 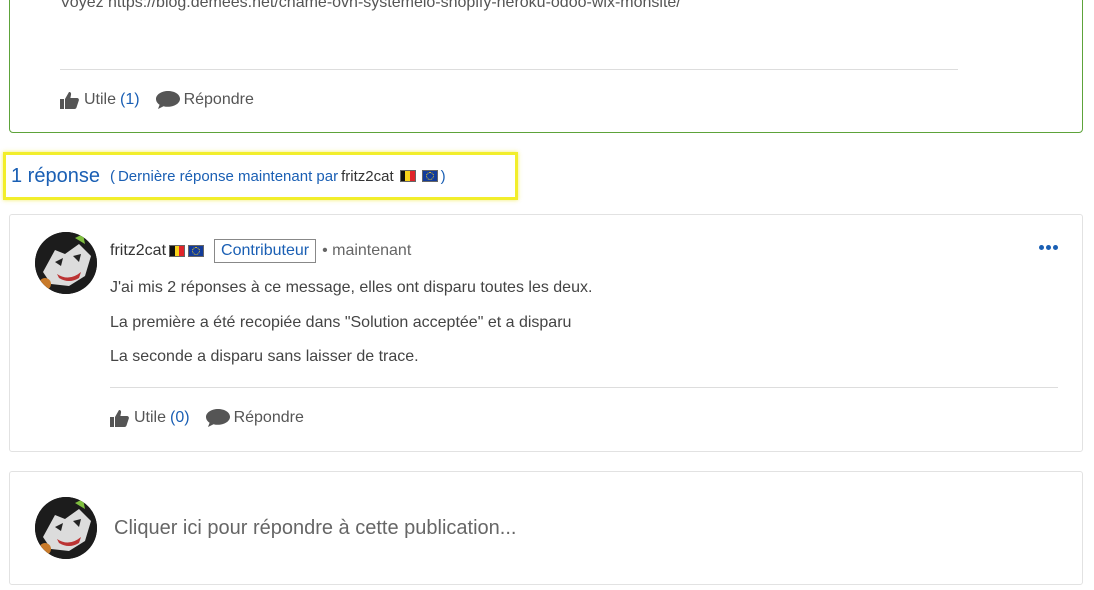 I want to click on helpful-button: Utile (0), so click(x=150, y=418).